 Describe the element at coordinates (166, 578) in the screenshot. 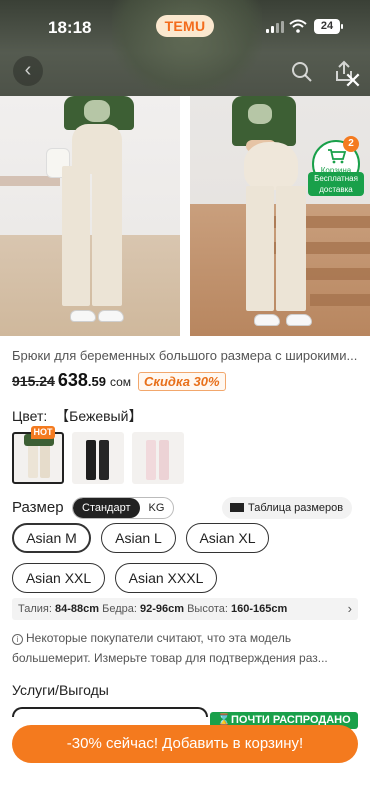

I see `size-option-asian-xxxl: Asian XXXL` at that location.